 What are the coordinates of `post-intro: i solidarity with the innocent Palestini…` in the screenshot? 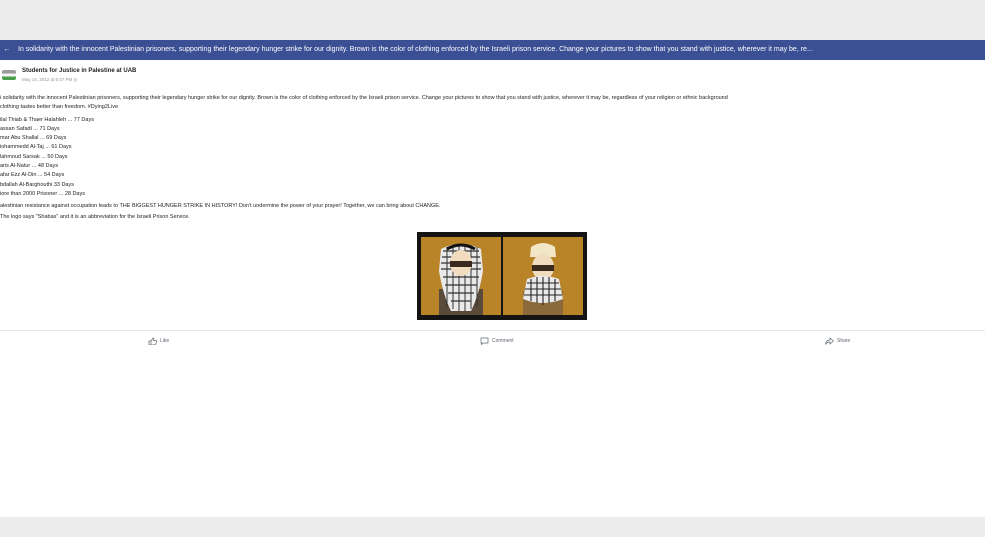 It's located at (364, 98).